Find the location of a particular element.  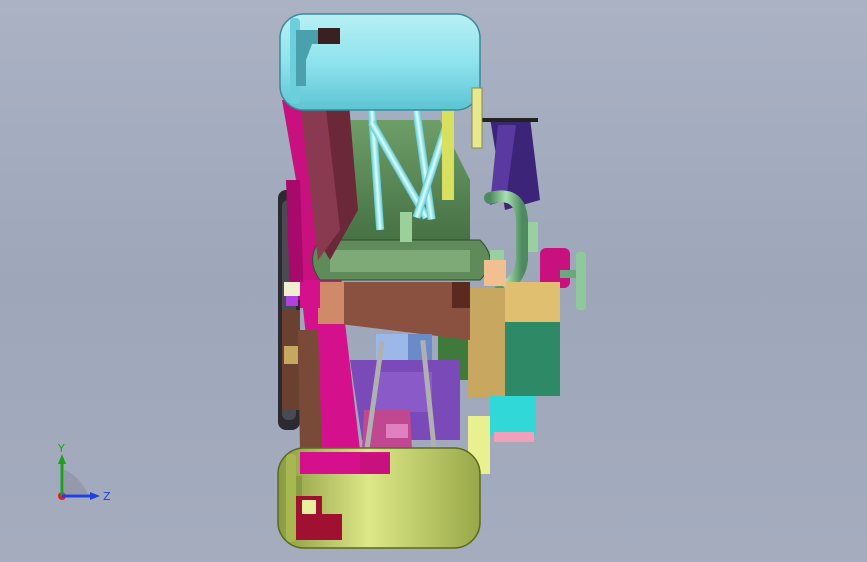

triad-plane-shade is located at coordinates (76, 482).